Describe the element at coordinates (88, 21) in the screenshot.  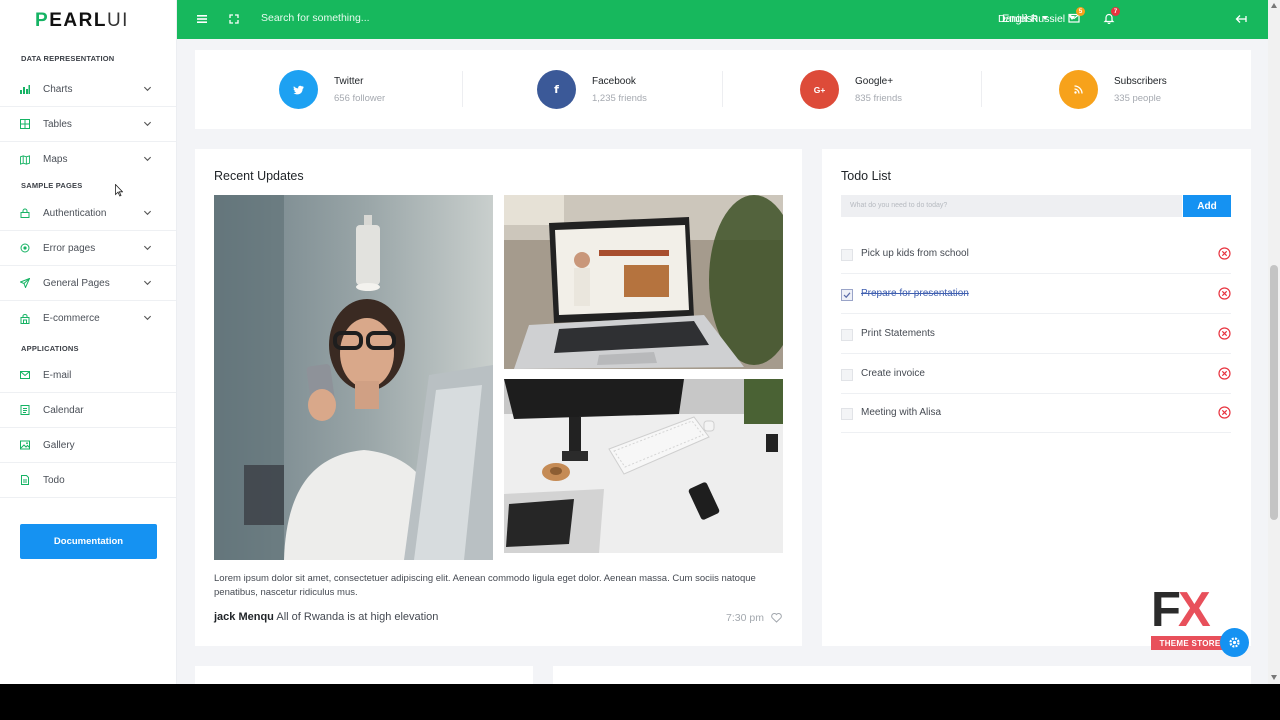
I see `brand: PEARLUI` at that location.